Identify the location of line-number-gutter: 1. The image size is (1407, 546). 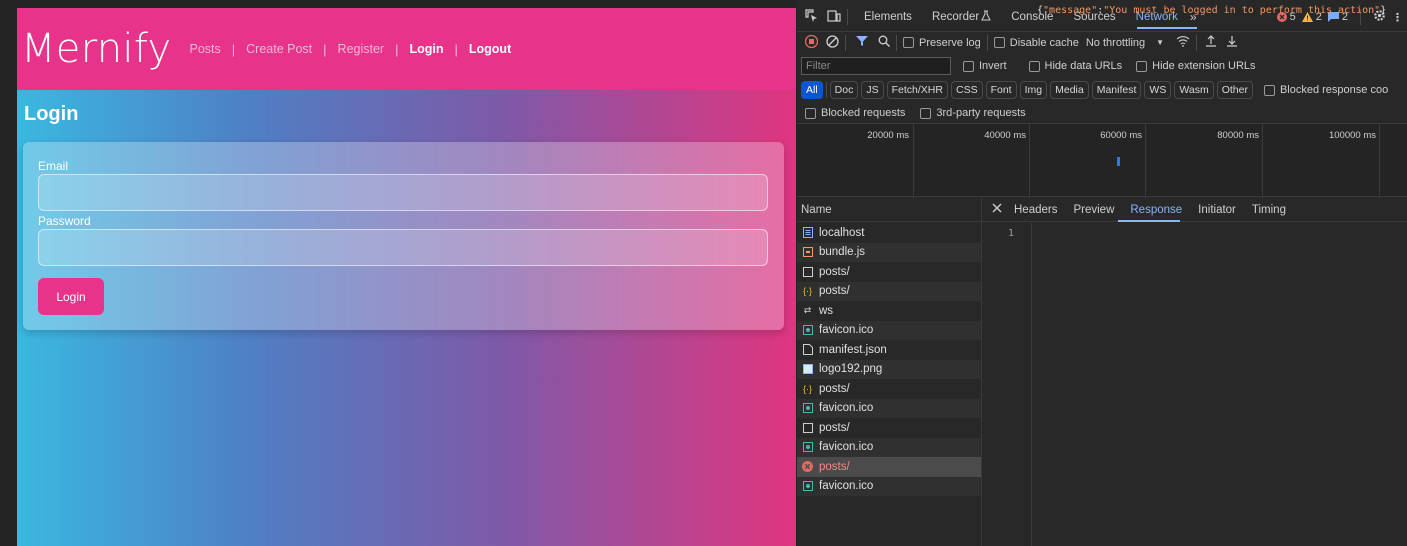
(1007, 384).